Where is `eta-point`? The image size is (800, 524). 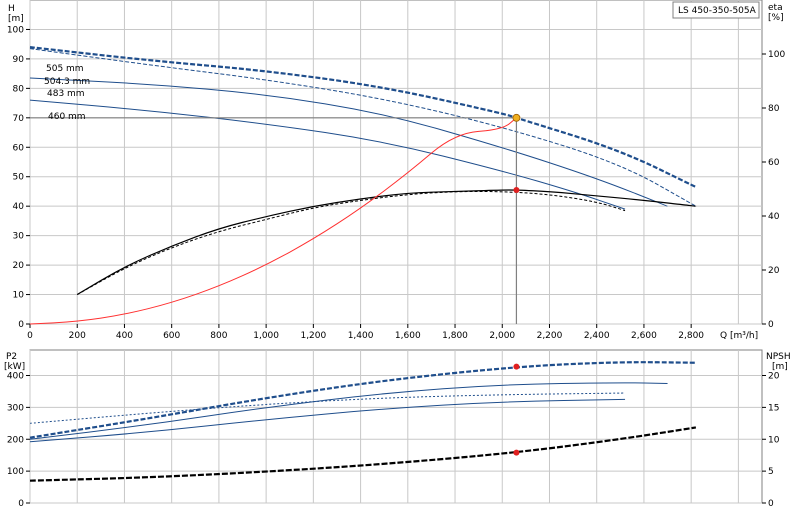 eta-point is located at coordinates (516, 189).